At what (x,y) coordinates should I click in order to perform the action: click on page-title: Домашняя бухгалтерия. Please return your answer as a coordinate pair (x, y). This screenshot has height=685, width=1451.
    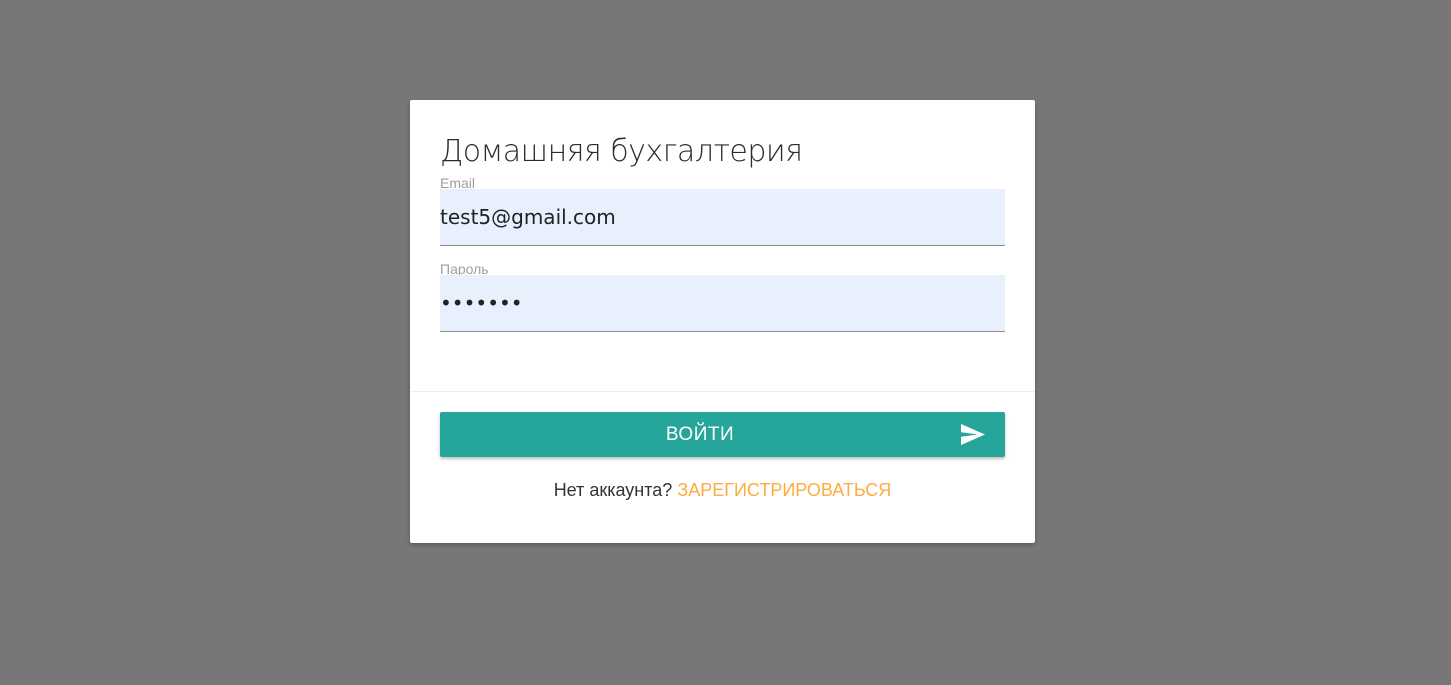
    Looking at the image, I should click on (621, 151).